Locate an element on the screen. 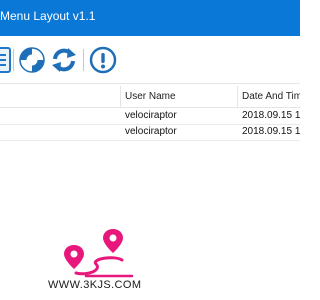  lifebuoy-icon is located at coordinates (32, 60).